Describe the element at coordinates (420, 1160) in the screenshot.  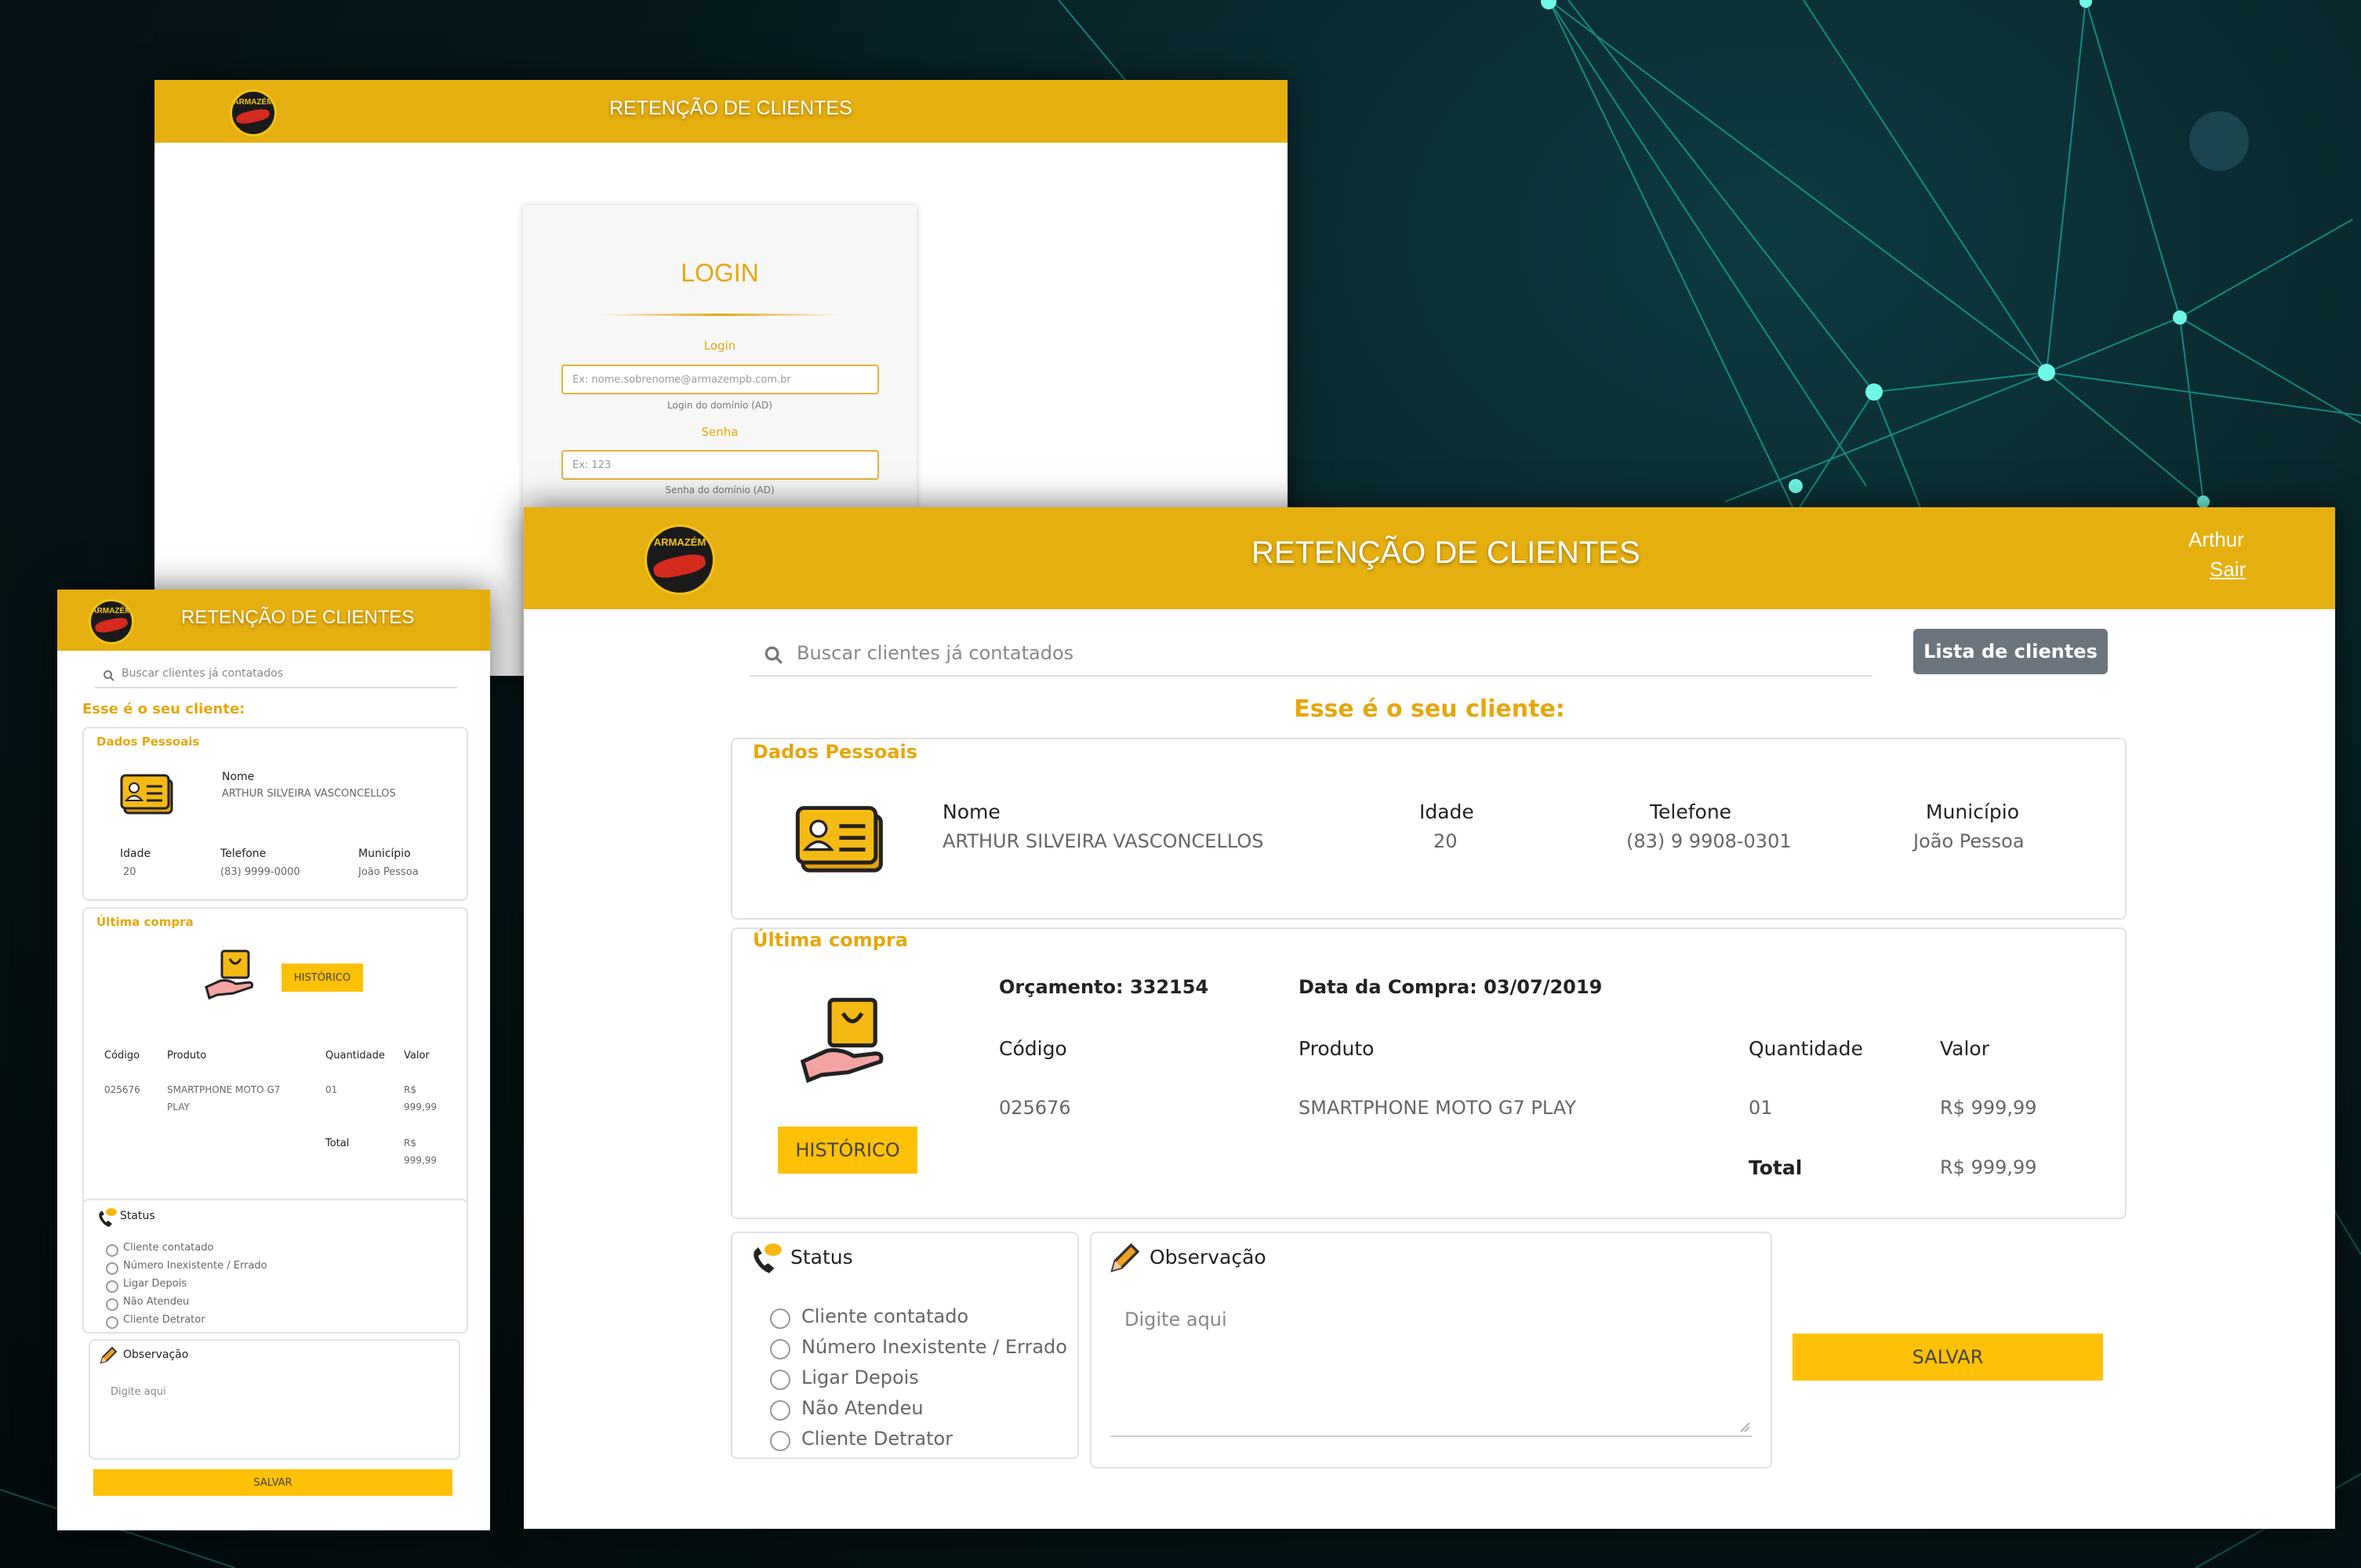
I see `total-value-cont: 999,99` at that location.